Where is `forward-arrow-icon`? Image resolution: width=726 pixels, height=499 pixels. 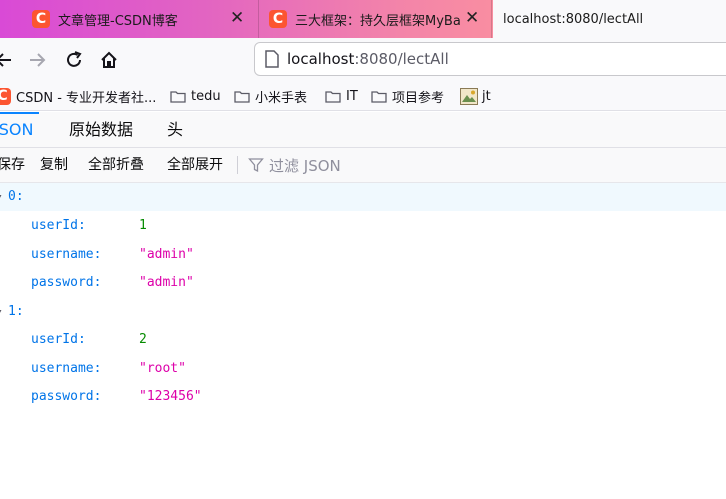 forward-arrow-icon is located at coordinates (38, 60).